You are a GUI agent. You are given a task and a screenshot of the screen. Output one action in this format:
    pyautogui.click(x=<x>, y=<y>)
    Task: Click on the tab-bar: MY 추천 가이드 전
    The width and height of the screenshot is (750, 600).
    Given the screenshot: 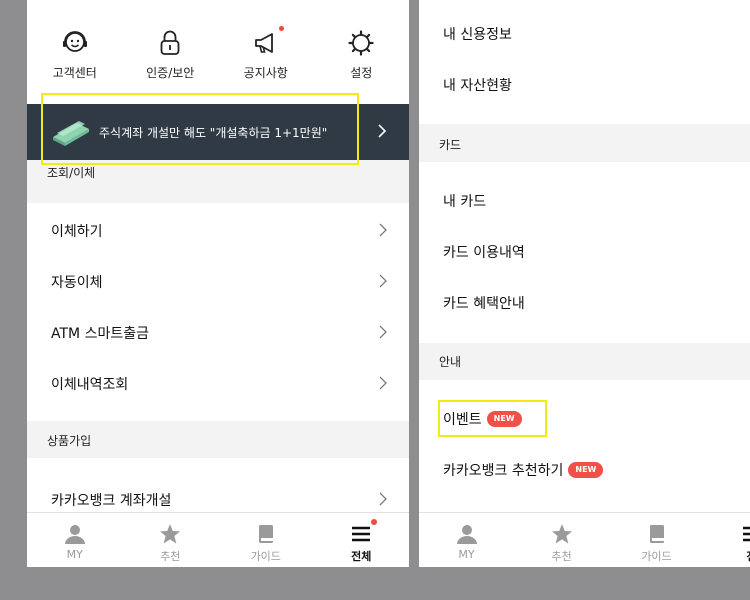 What is the action you would take?
    pyautogui.click(x=584, y=539)
    